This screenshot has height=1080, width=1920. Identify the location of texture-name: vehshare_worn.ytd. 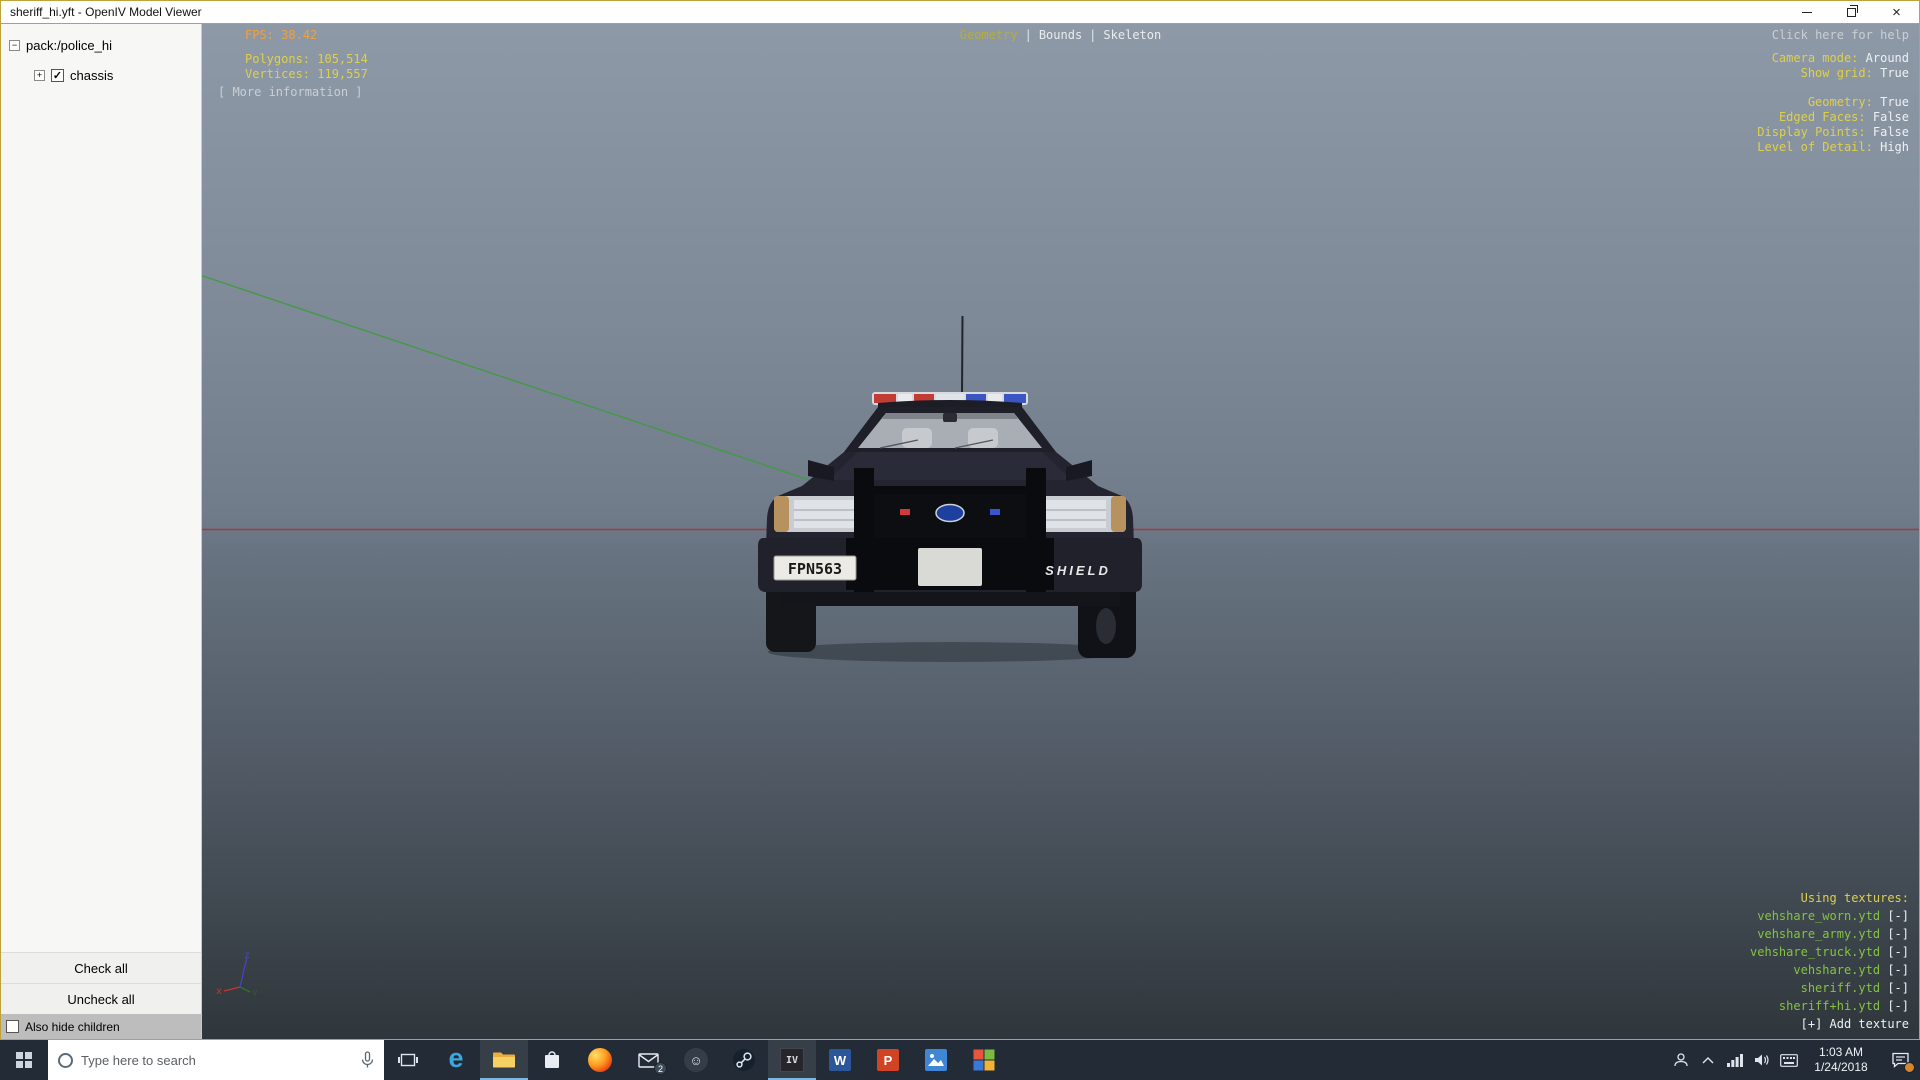
(1819, 916).